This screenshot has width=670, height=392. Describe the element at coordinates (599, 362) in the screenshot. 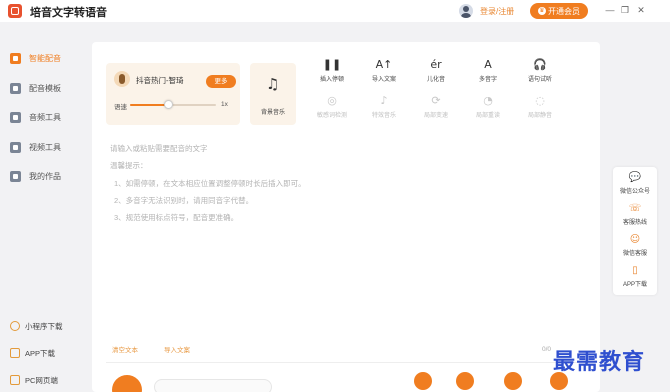

I see `watermark: 最需教育` at that location.